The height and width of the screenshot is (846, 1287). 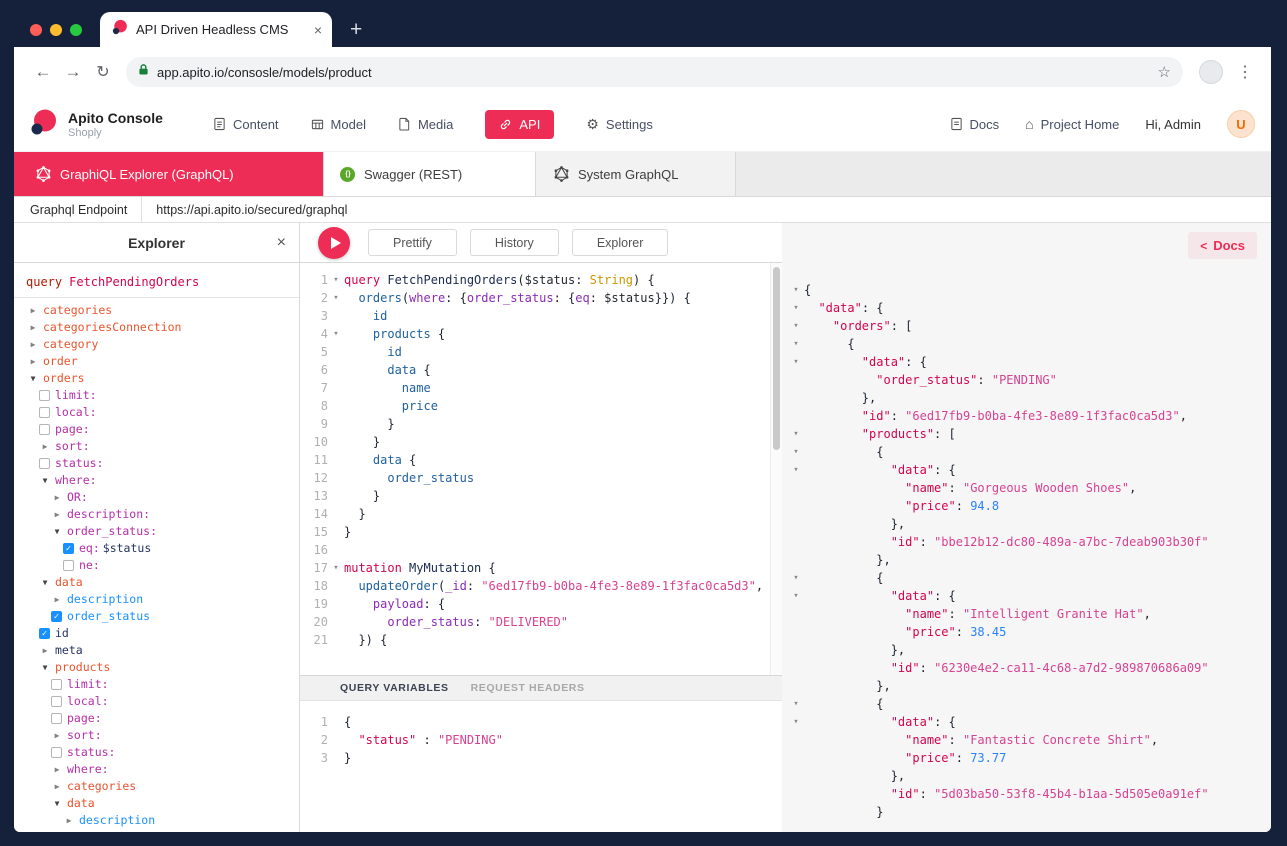 I want to click on browser-tab: API Driven Headless CMS ×, so click(x=216, y=29).